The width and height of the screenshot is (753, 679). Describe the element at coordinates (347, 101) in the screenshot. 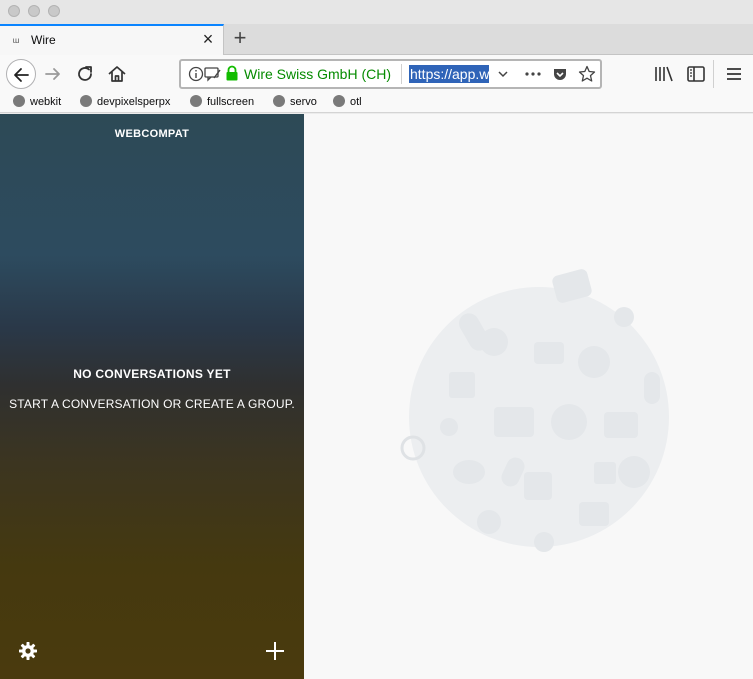

I see `bookmark-otl: otl` at that location.